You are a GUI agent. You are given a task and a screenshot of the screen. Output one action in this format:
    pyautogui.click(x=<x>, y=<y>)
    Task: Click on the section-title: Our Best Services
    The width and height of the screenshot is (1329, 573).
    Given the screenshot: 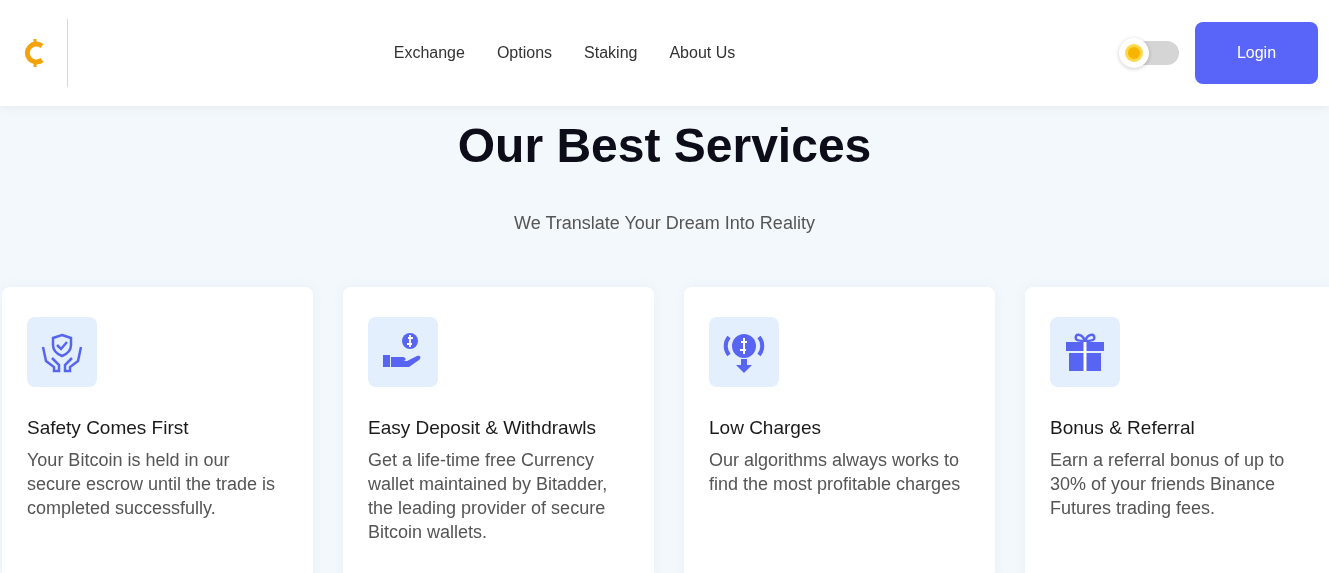 What is the action you would take?
    pyautogui.click(x=664, y=145)
    